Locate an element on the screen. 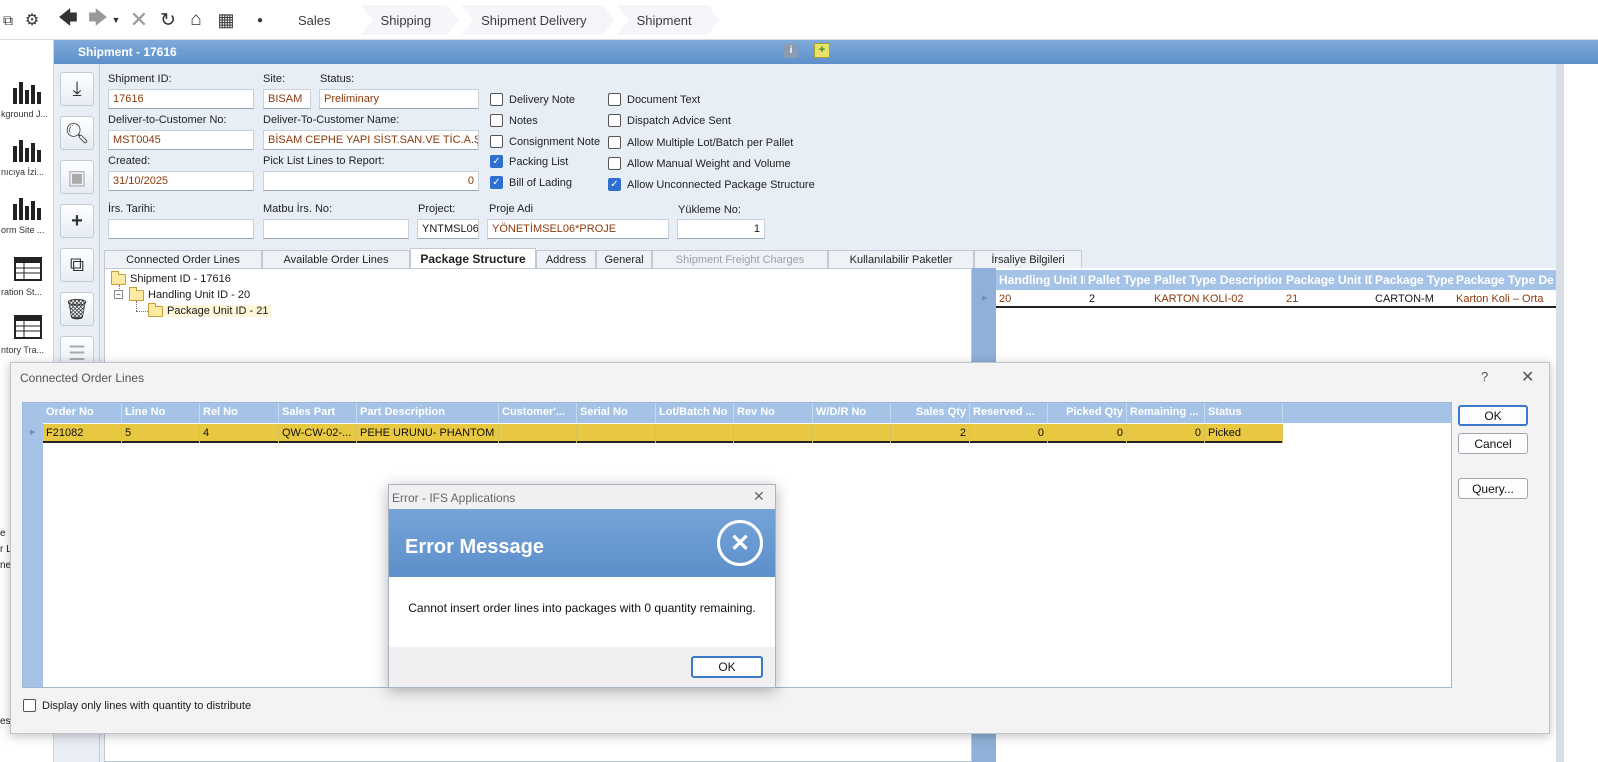 This screenshot has width=1598, height=762. packing-list-checkbox: ✓ Packing List is located at coordinates (529, 161).